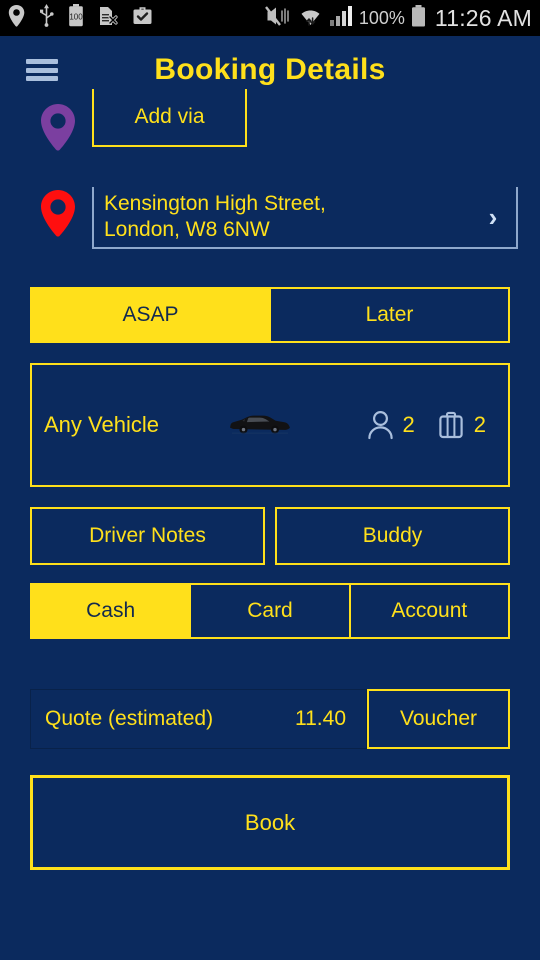  What do you see at coordinates (58, 219) in the screenshot?
I see `destination-location-pin-icon` at bounding box center [58, 219].